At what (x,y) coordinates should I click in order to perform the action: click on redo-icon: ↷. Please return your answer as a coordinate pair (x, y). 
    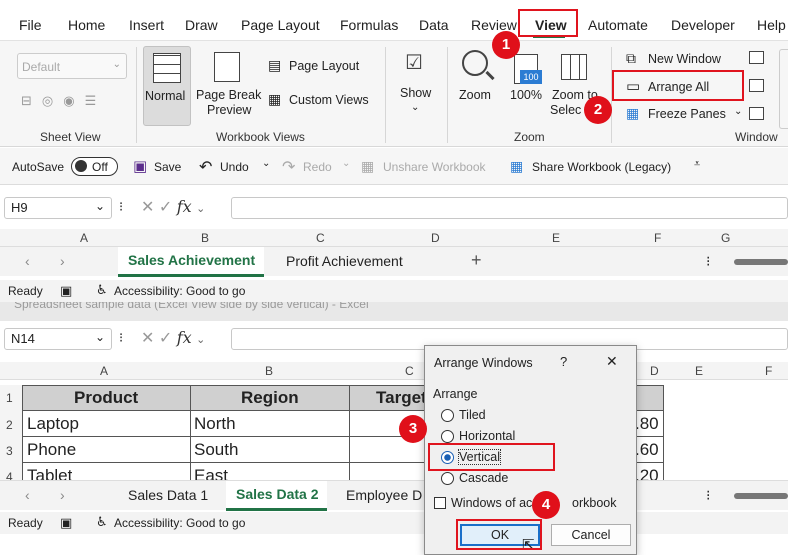
    Looking at the image, I should click on (288, 167).